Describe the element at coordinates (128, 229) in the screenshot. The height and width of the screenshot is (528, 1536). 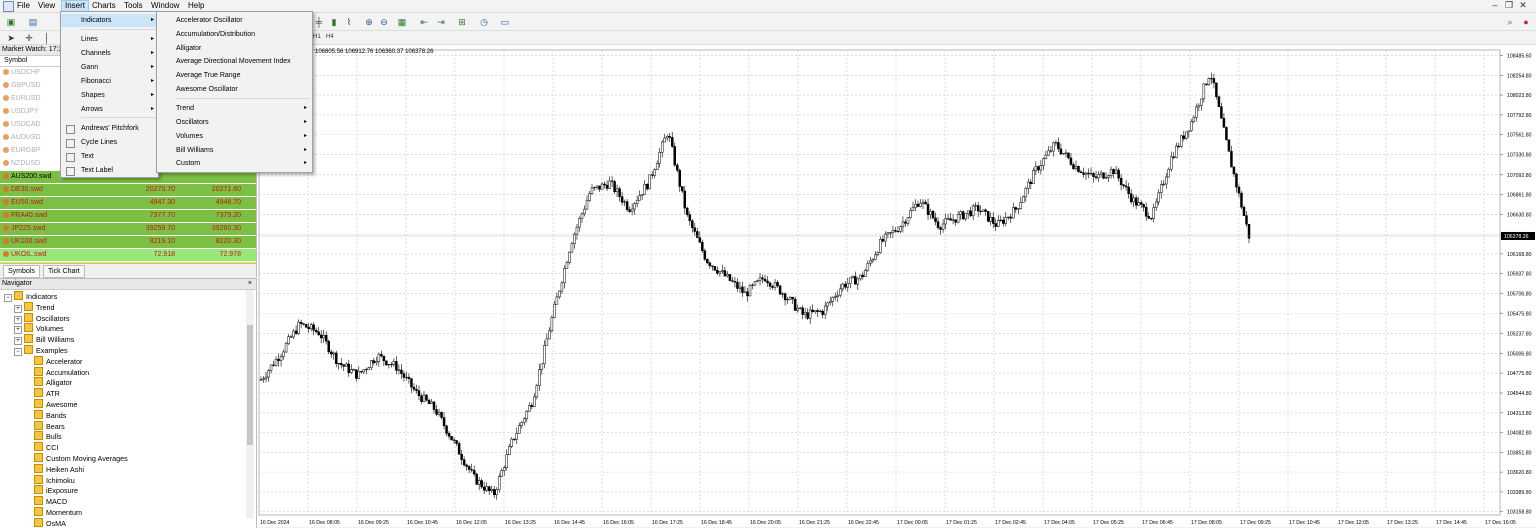
I see `market-watch-row: JP225.swd 39259.70 39260.30` at that location.